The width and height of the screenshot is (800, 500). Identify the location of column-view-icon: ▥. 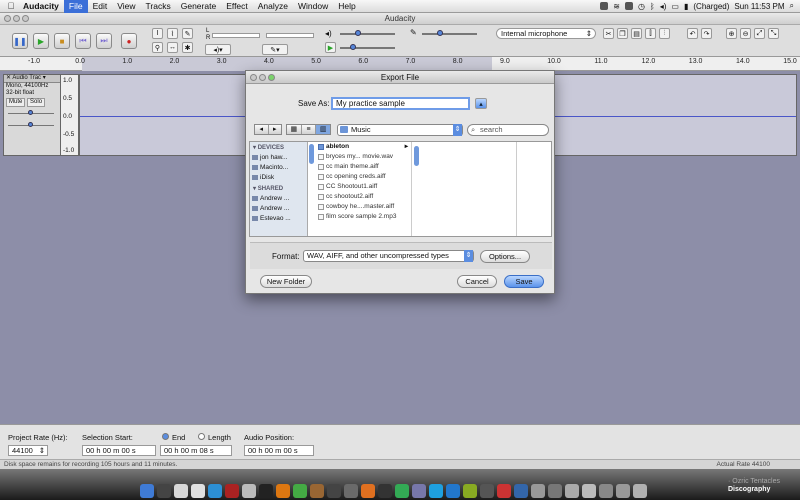
(323, 129).